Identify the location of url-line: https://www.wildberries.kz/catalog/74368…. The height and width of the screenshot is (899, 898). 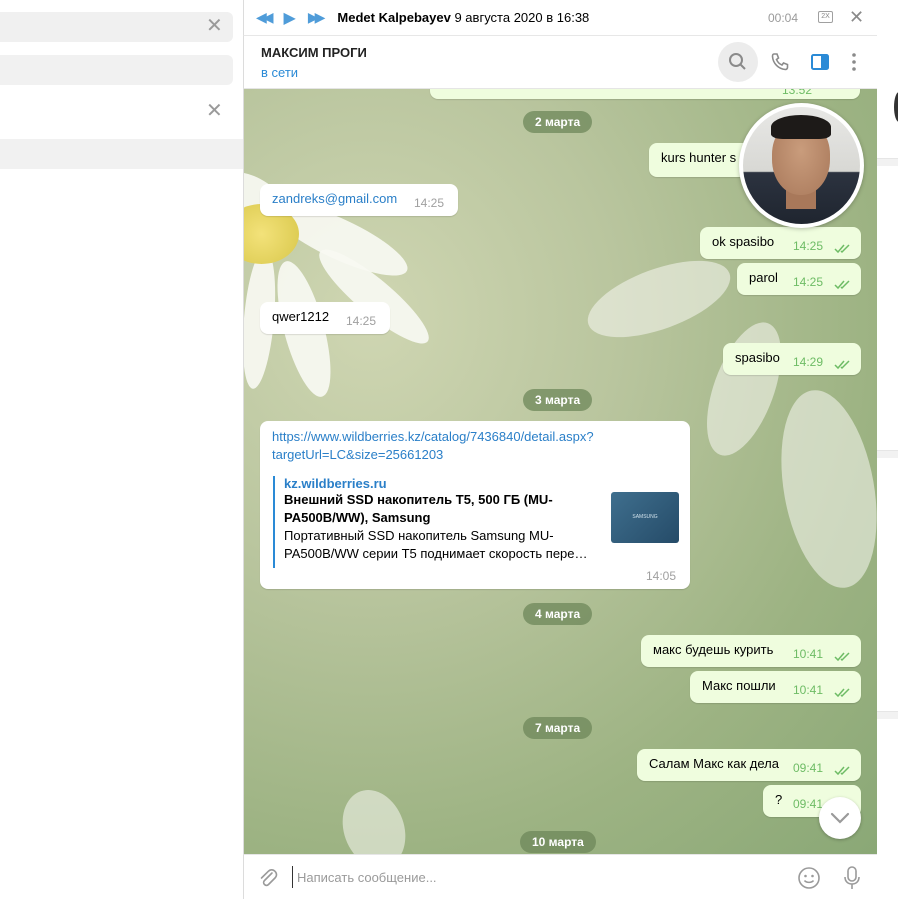
(433, 436).